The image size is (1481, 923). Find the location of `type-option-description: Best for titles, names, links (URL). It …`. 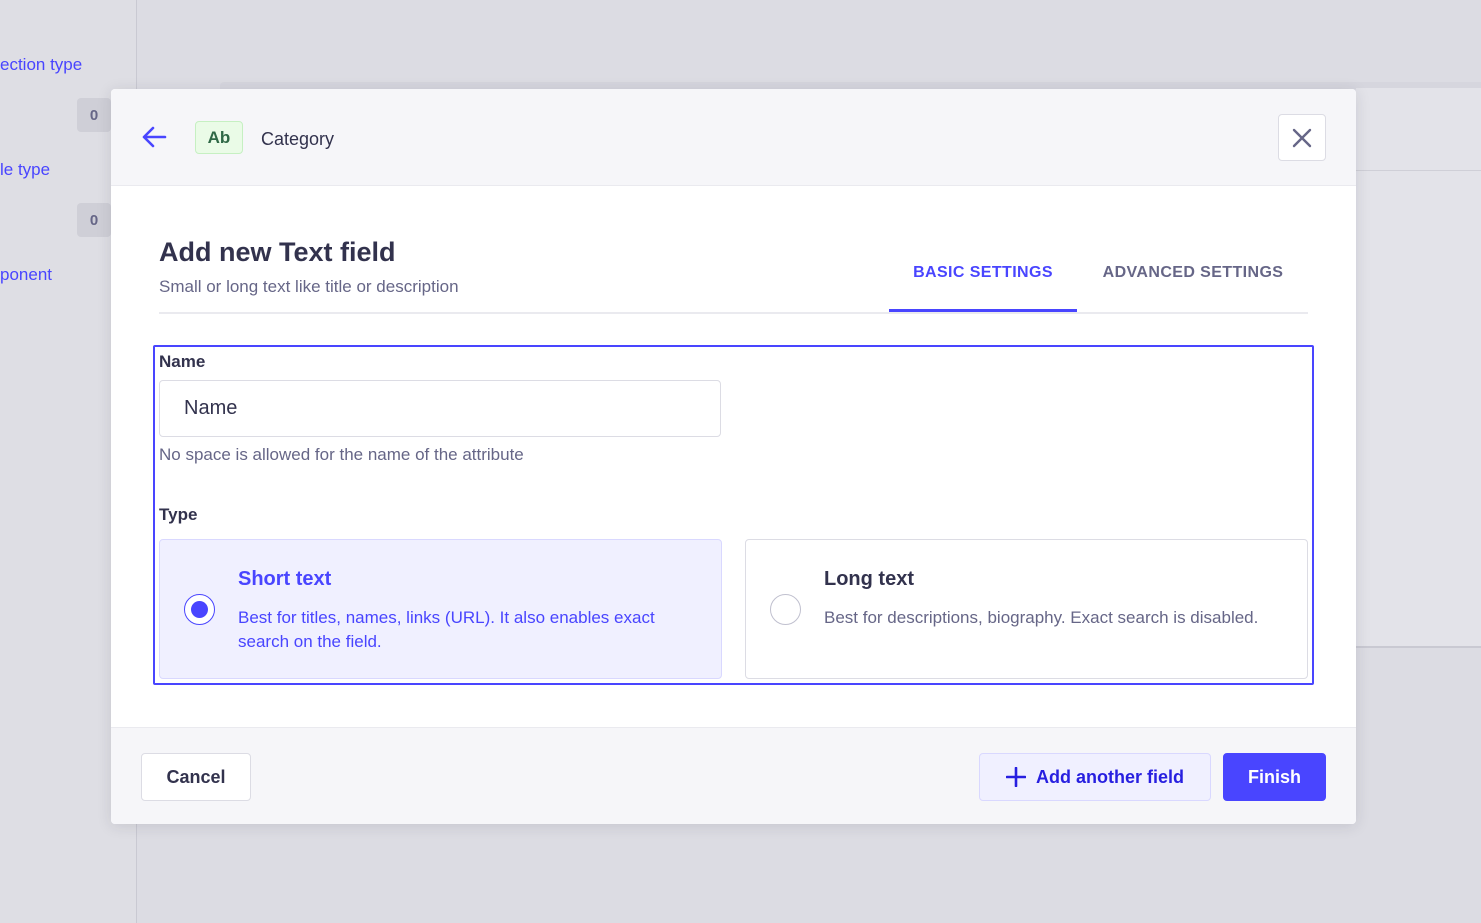

type-option-description: Best for titles, names, links (URL). It … is located at coordinates (446, 629).